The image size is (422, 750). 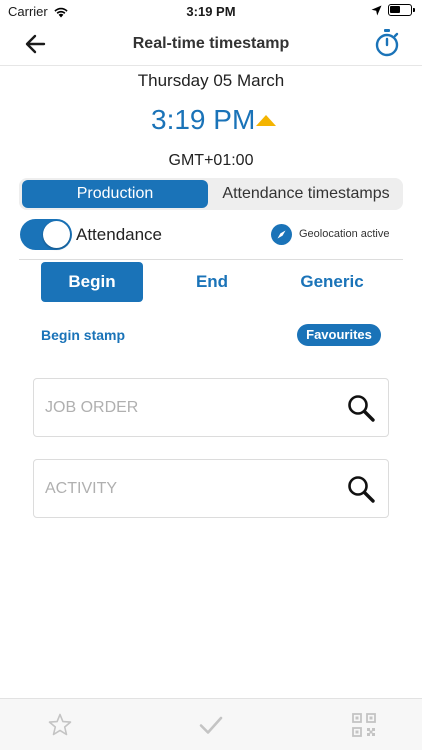 I want to click on current-time: 3:19 PM, so click(x=203, y=119).